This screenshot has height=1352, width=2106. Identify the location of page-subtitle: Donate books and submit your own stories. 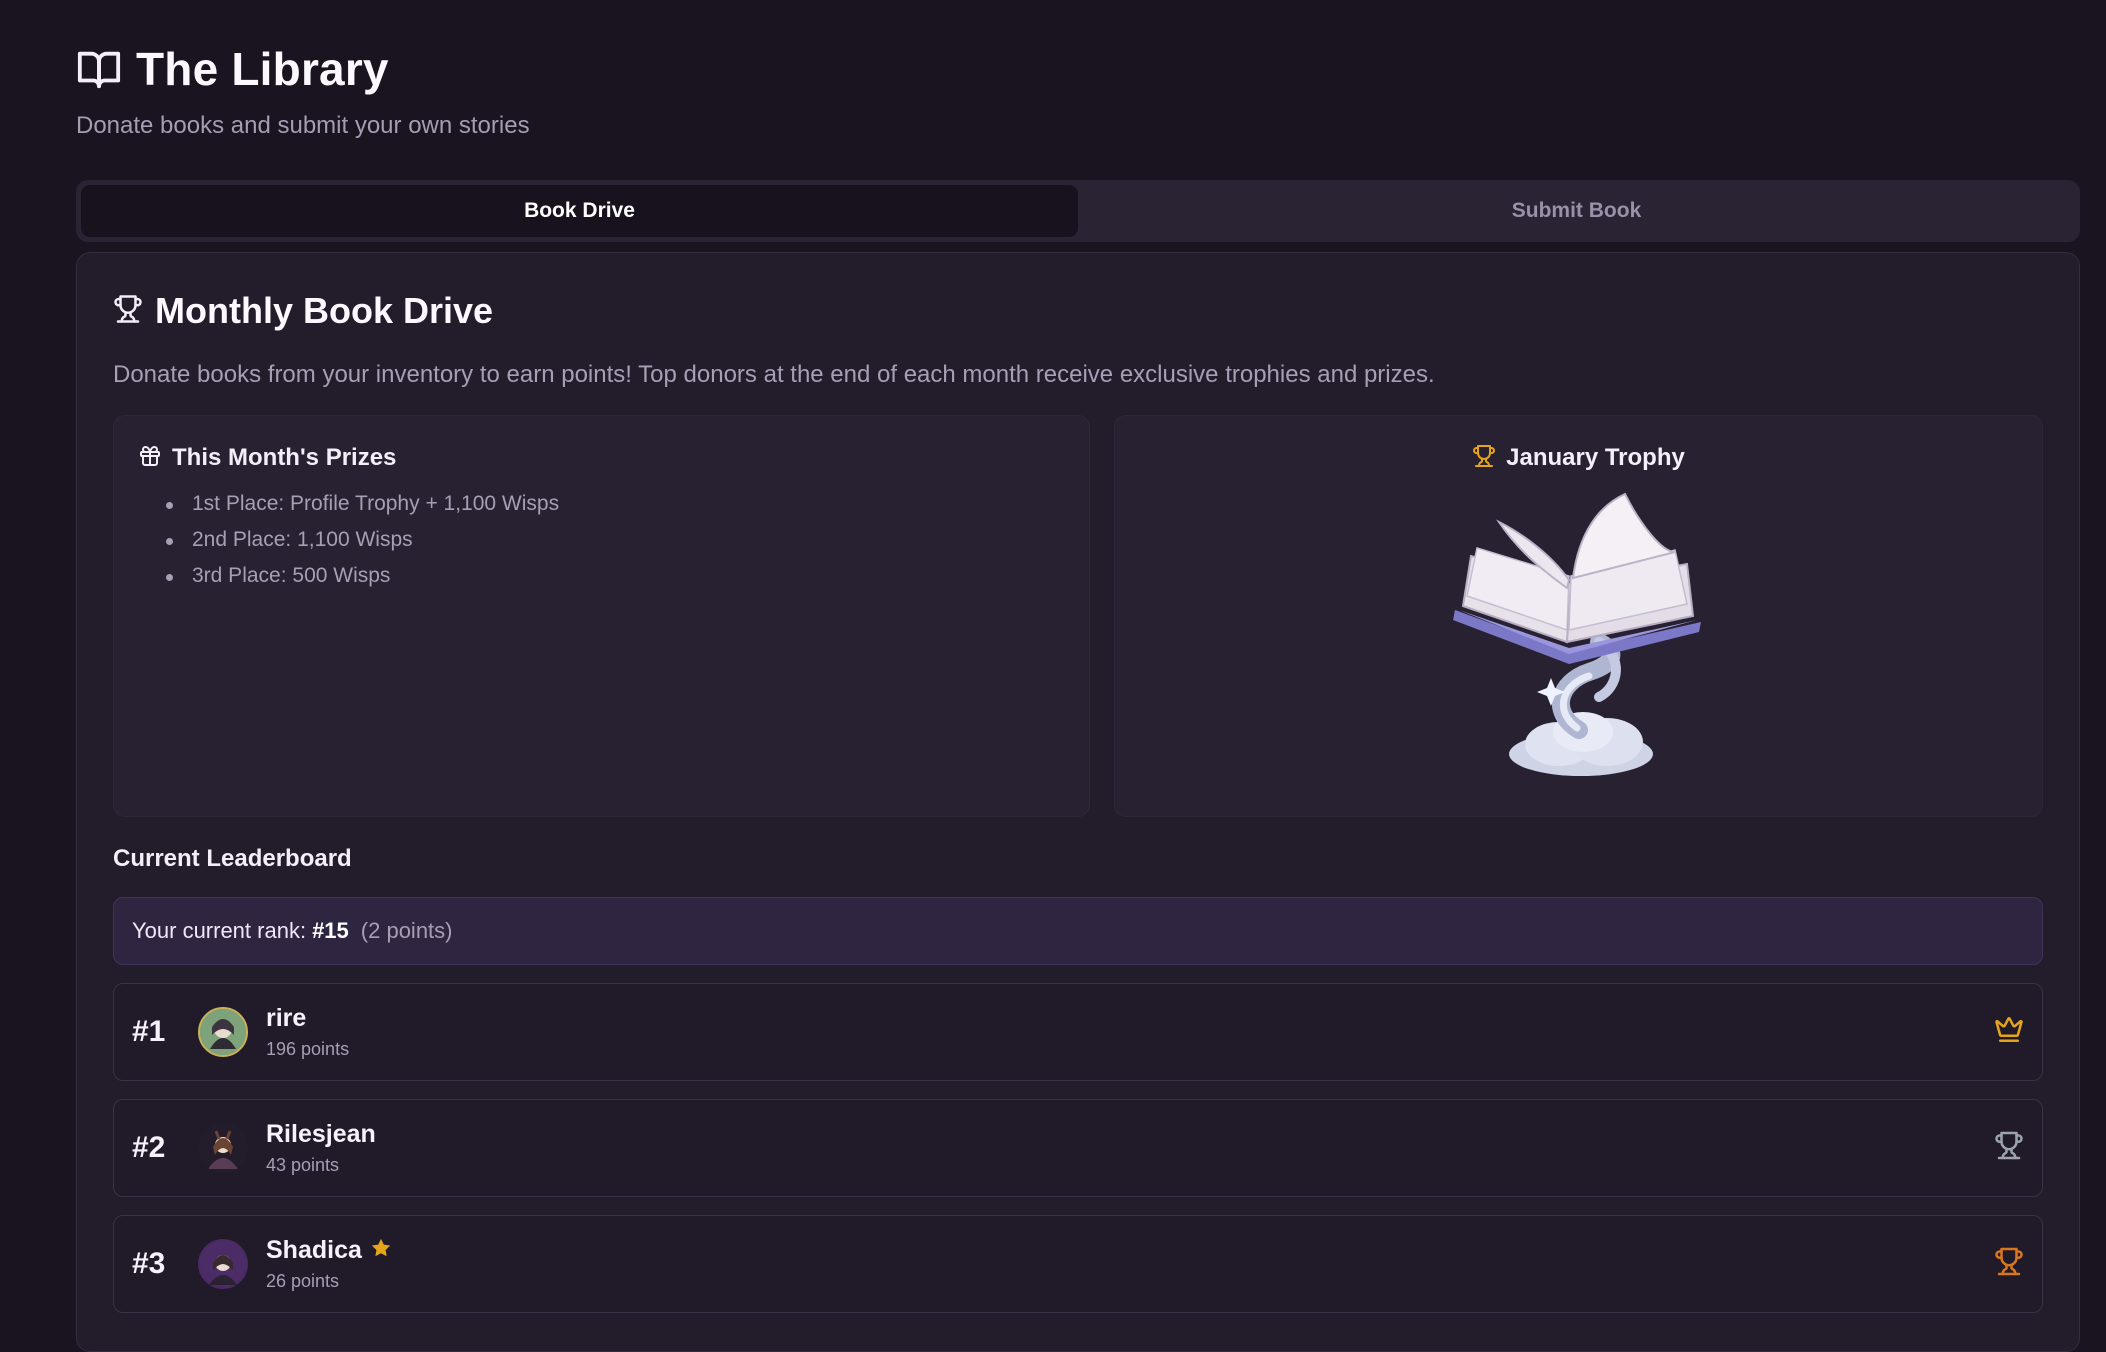
(303, 125).